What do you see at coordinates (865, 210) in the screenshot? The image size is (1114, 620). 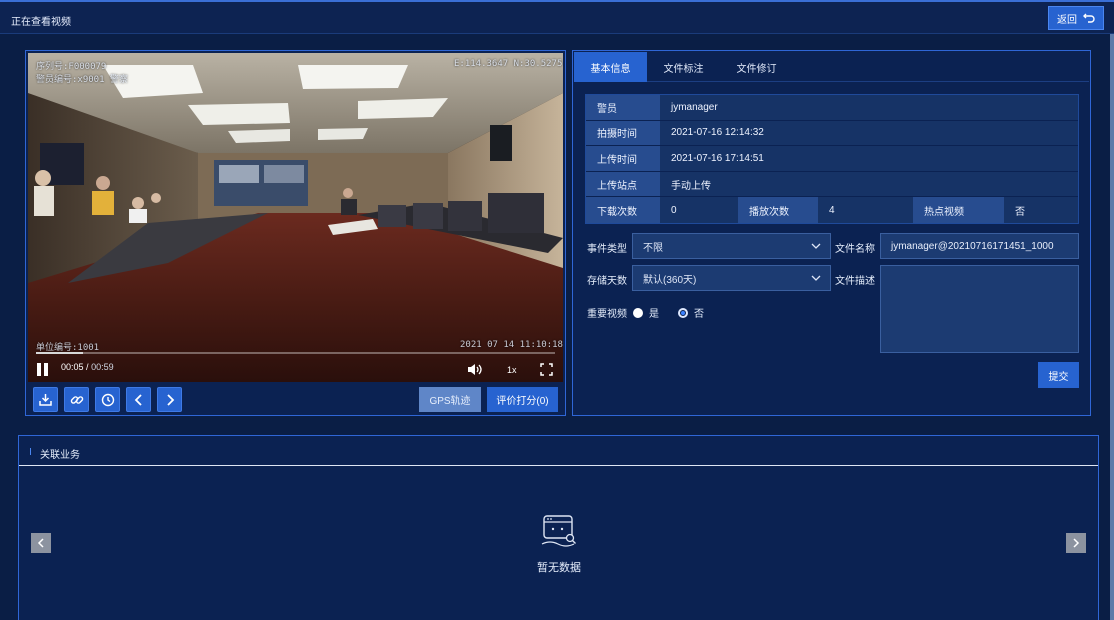 I see `play-count-value: 4` at bounding box center [865, 210].